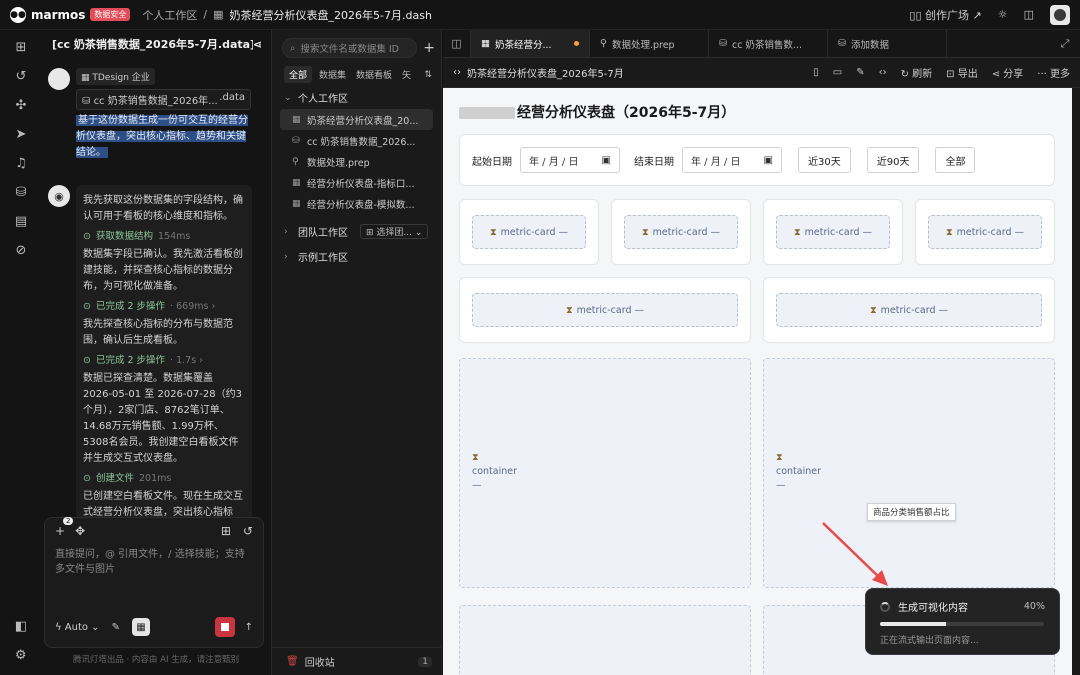  What do you see at coordinates (909, 310) in the screenshot?
I see `metric-card-6: ⧗ metric-card —` at bounding box center [909, 310].